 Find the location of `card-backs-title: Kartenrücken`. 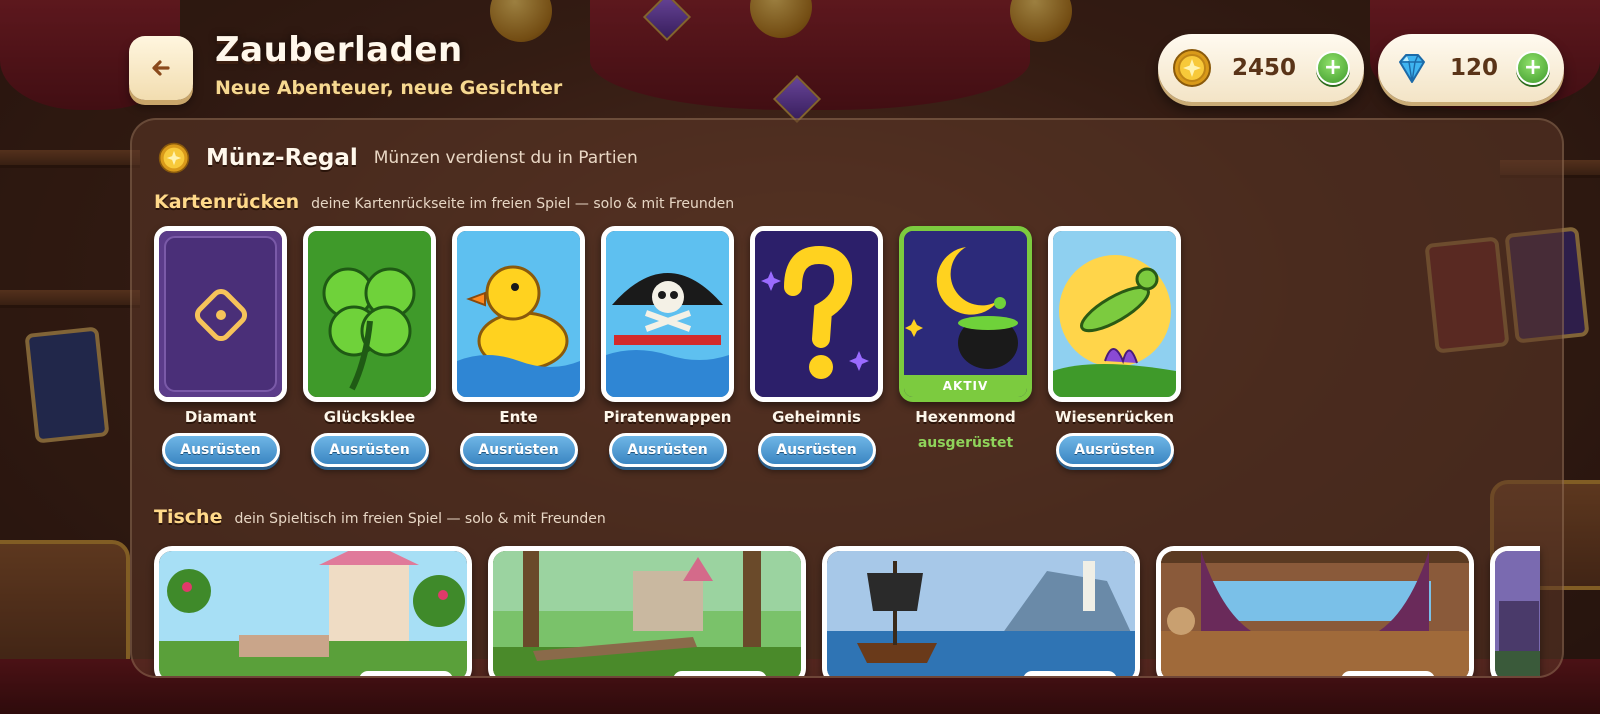

card-backs-title: Kartenrücken is located at coordinates (227, 202).